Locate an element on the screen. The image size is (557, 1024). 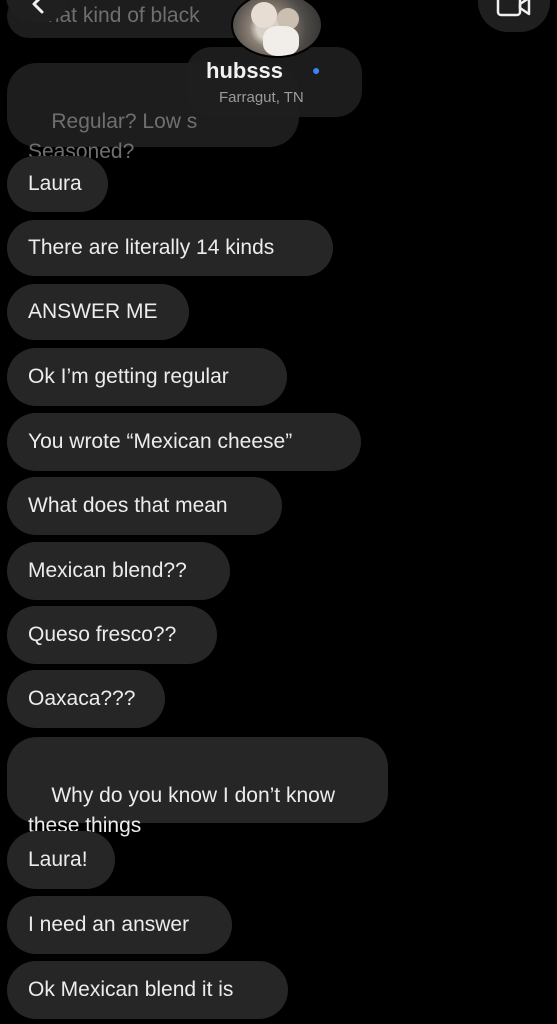
message-text: There are literally 14 kinds is located at coordinates (151, 247).